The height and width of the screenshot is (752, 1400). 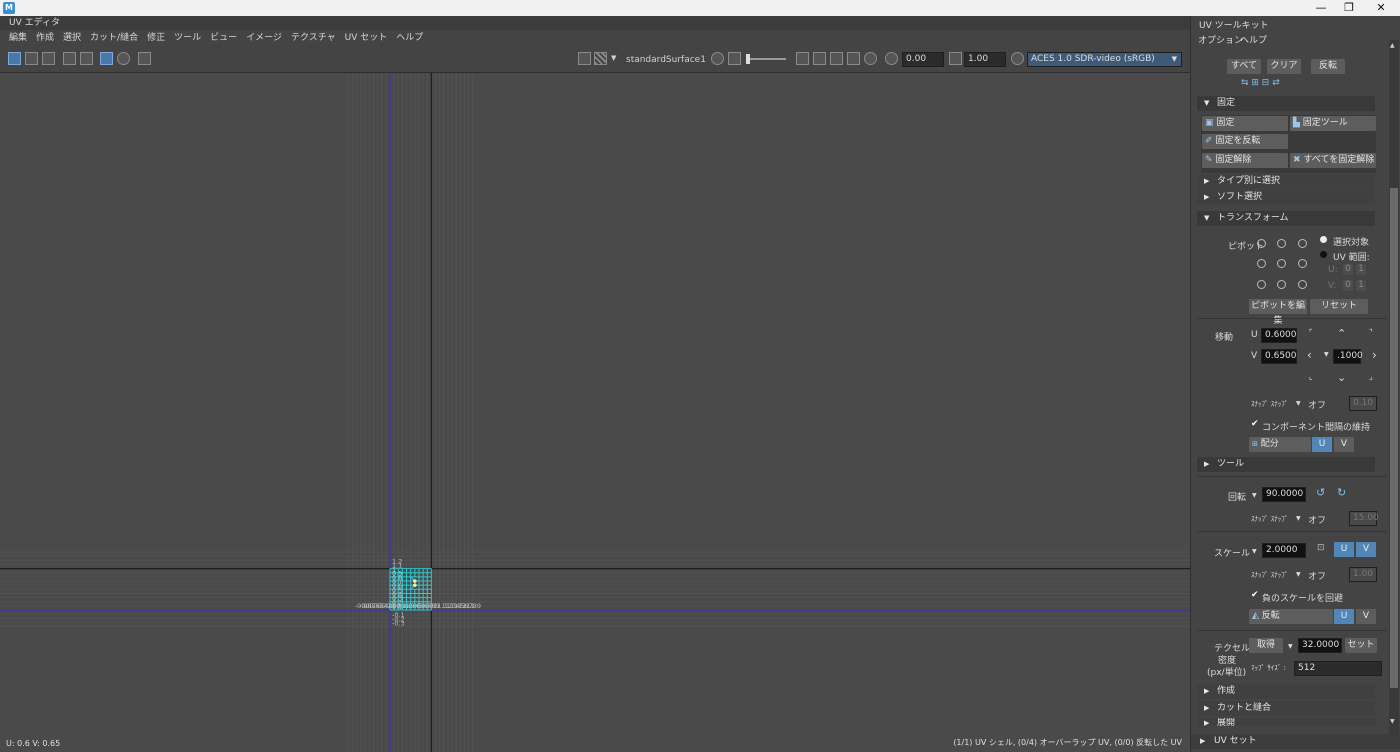 I want to click on section-transform: ▼ トランスフォーム, so click(x=1286, y=218).